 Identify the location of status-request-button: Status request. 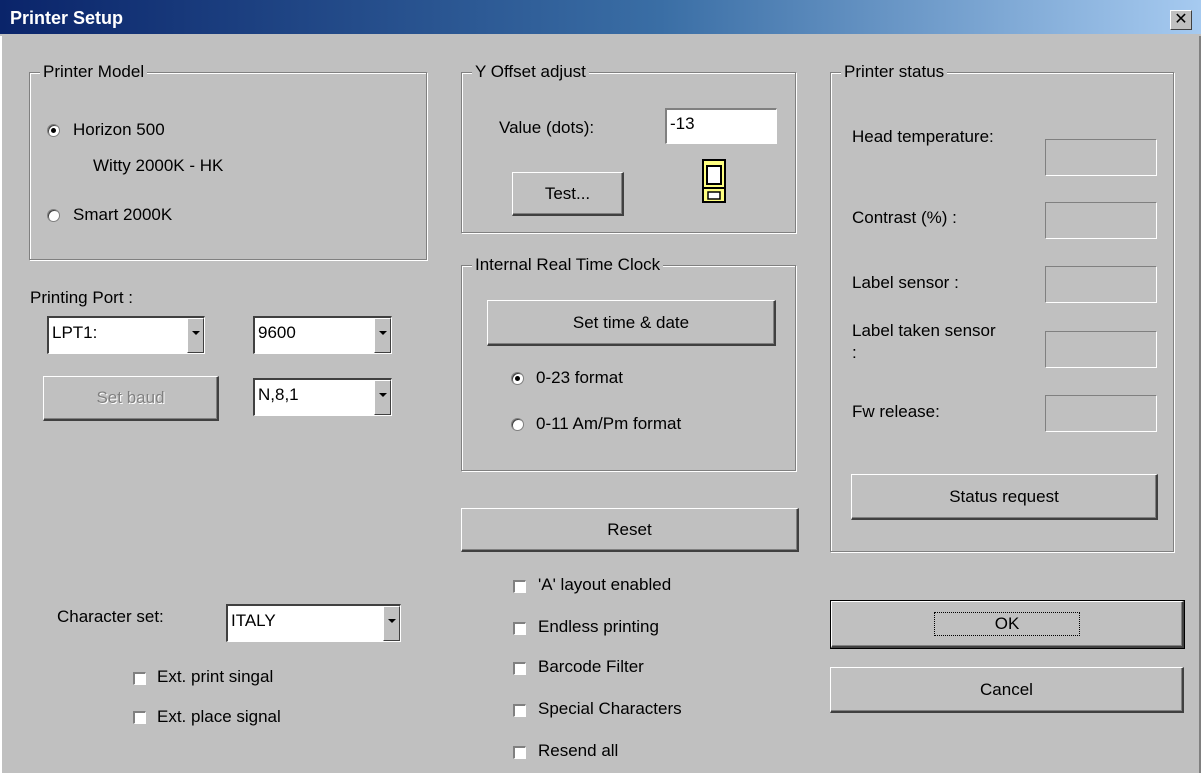
(1004, 497).